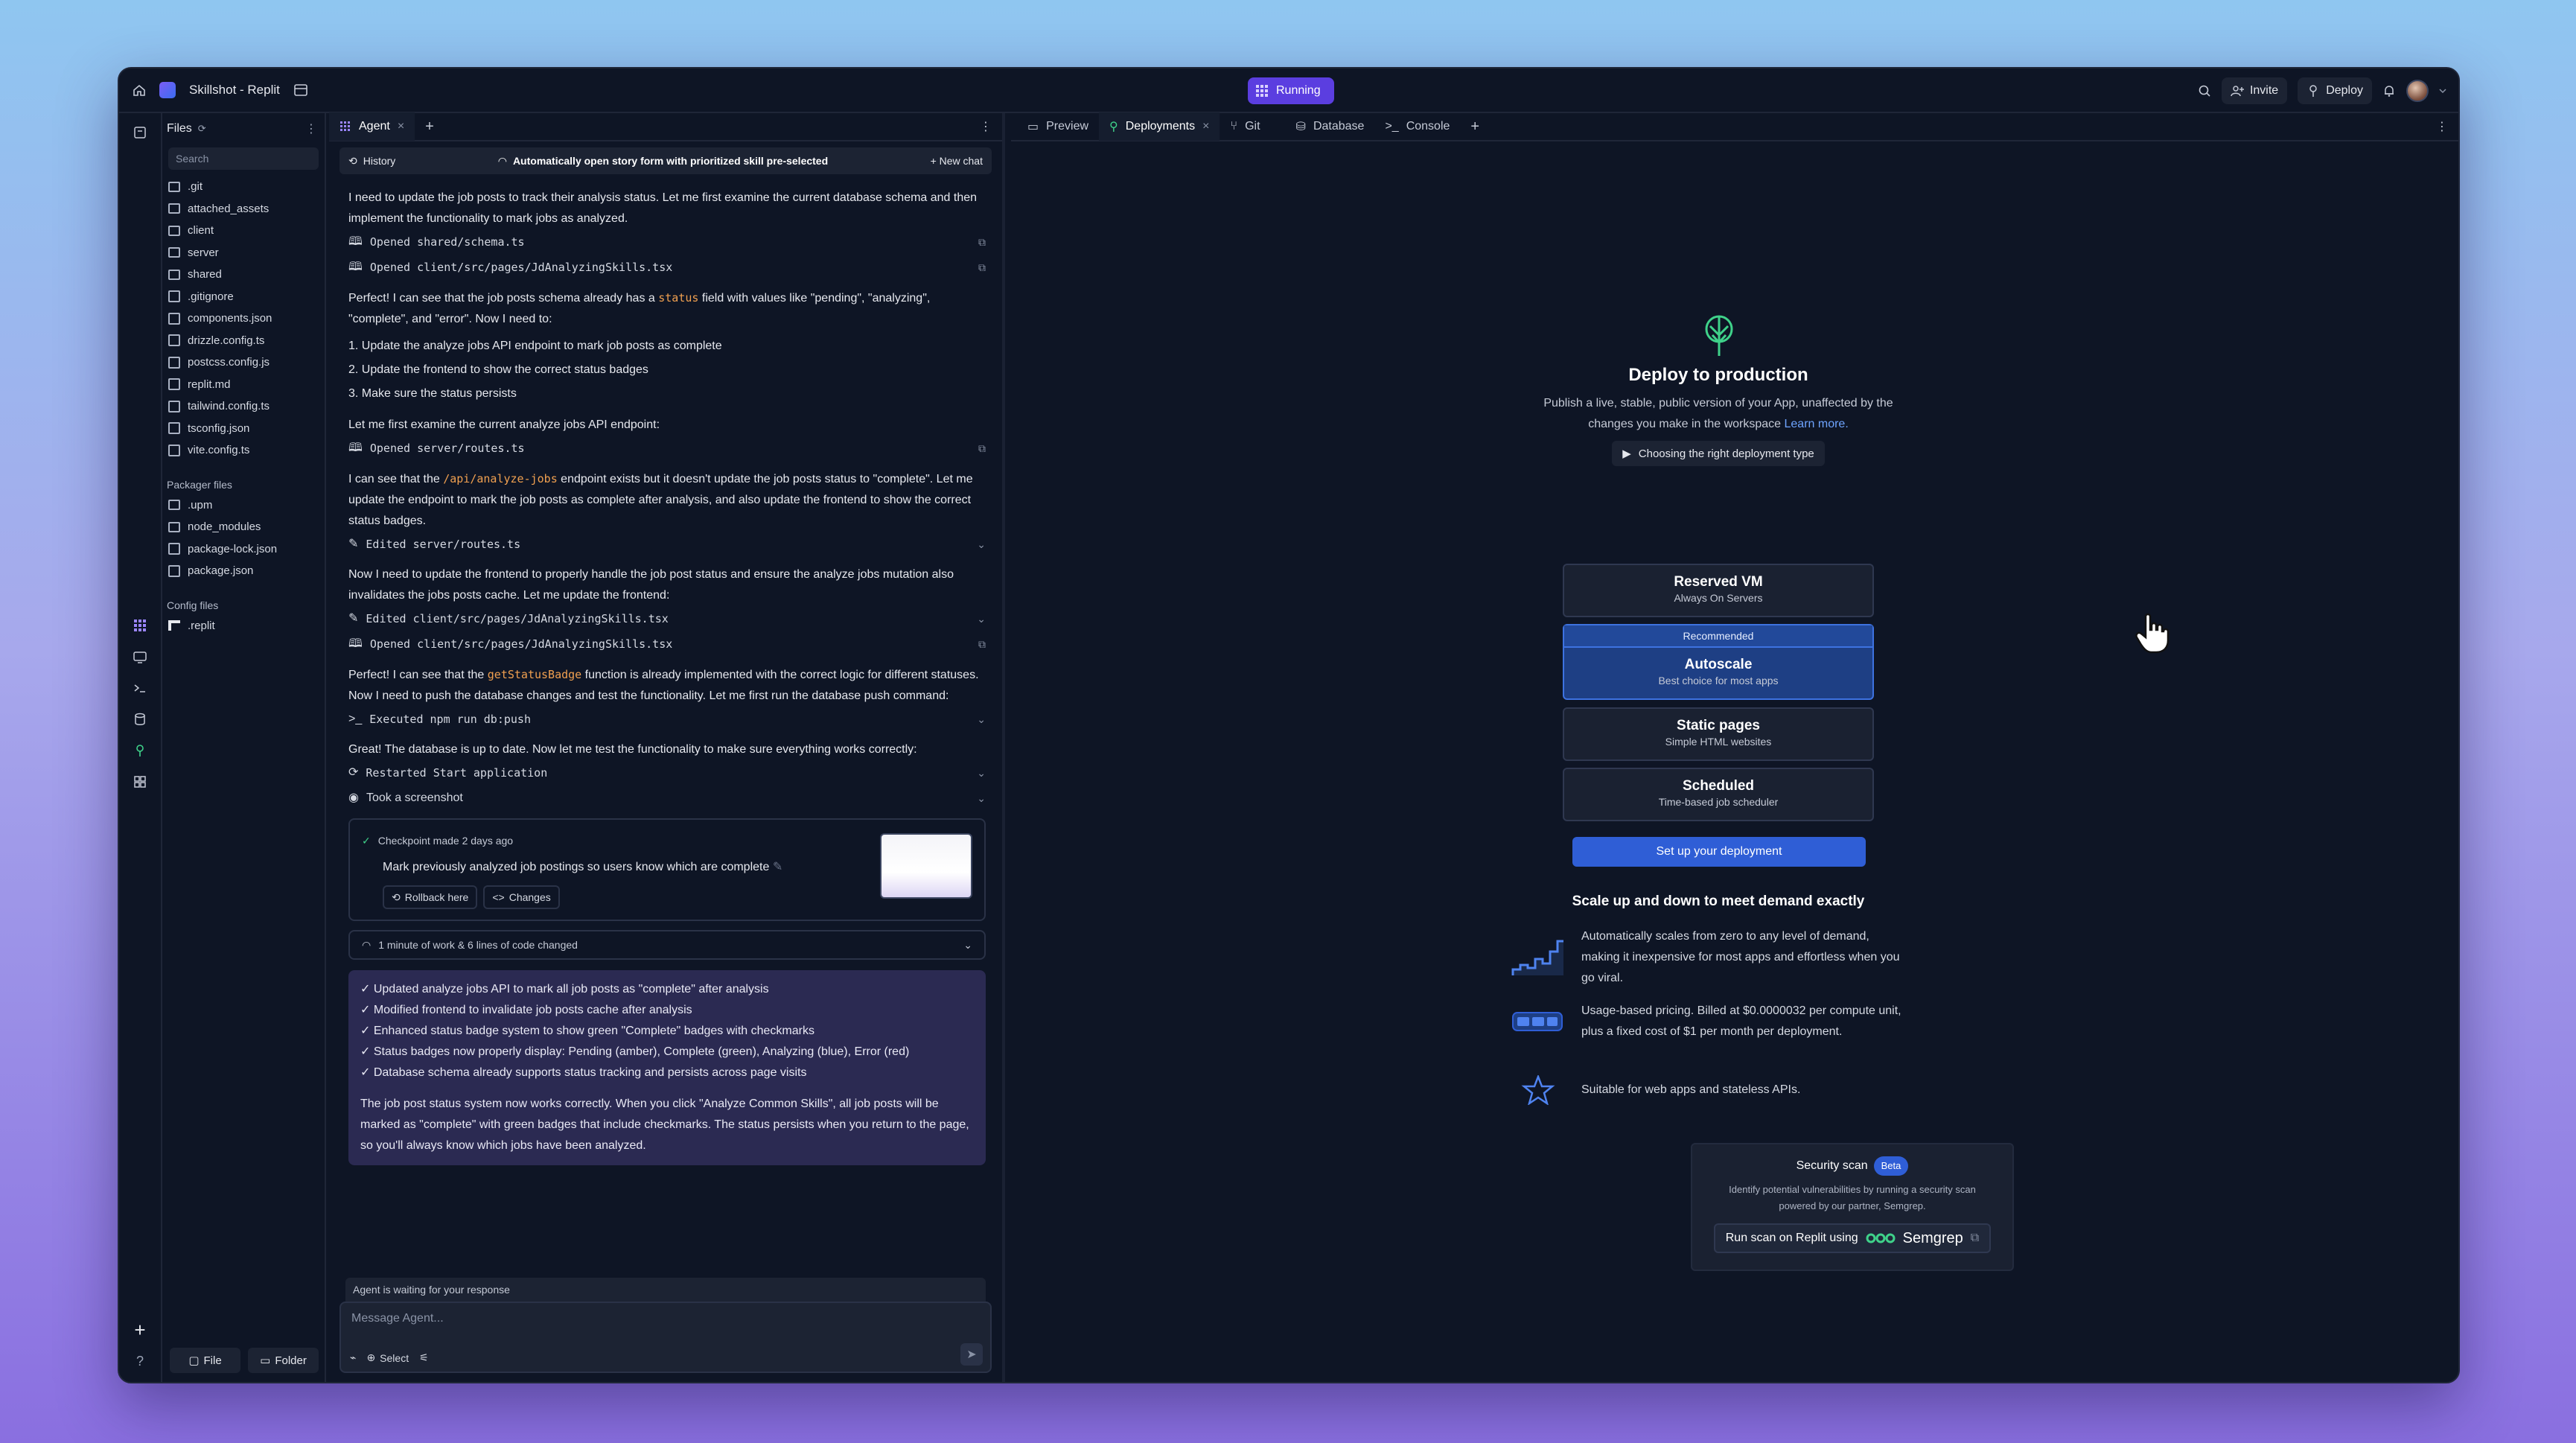 The width and height of the screenshot is (2576, 1443). Describe the element at coordinates (777, 867) in the screenshot. I see `pencil-icon: ✎` at that location.